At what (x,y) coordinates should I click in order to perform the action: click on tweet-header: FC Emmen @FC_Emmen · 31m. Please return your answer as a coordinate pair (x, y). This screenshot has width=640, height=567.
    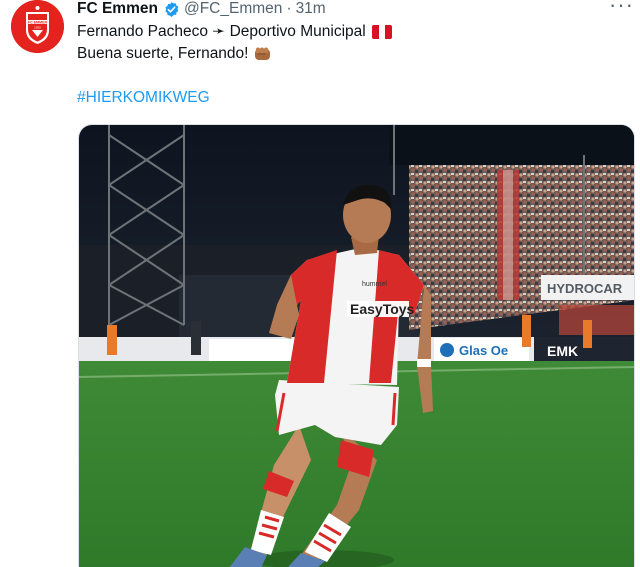
    Looking at the image, I should click on (201, 9).